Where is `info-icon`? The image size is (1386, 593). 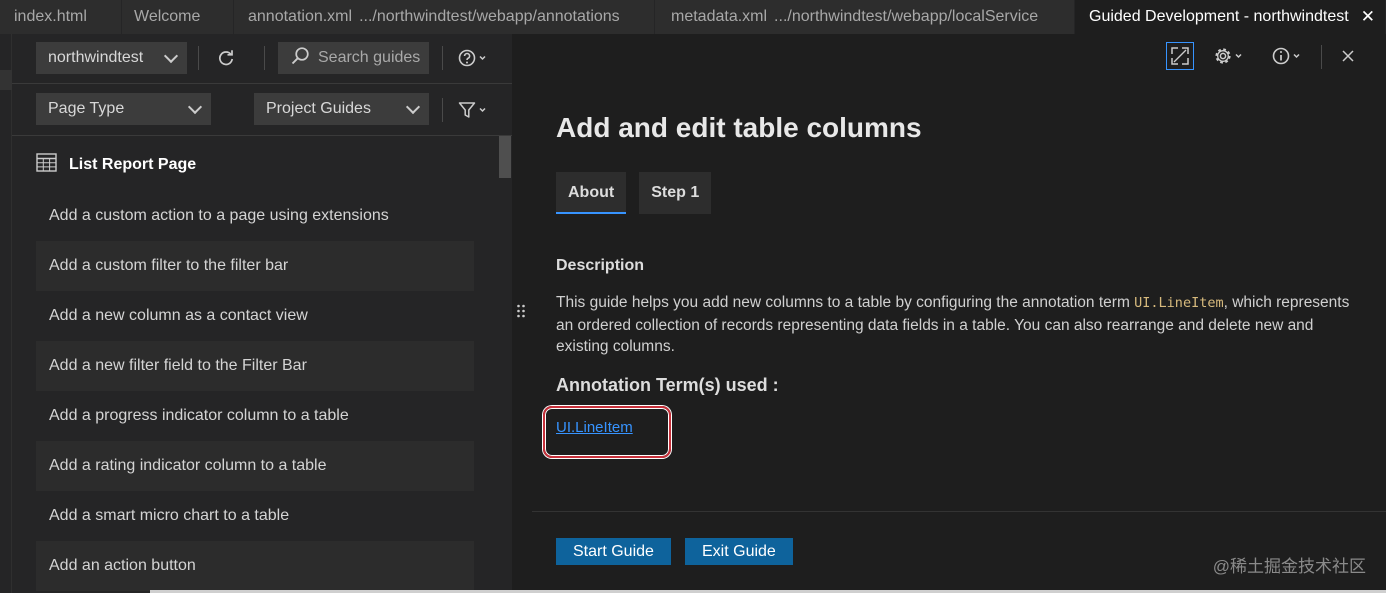 info-icon is located at coordinates (1288, 56).